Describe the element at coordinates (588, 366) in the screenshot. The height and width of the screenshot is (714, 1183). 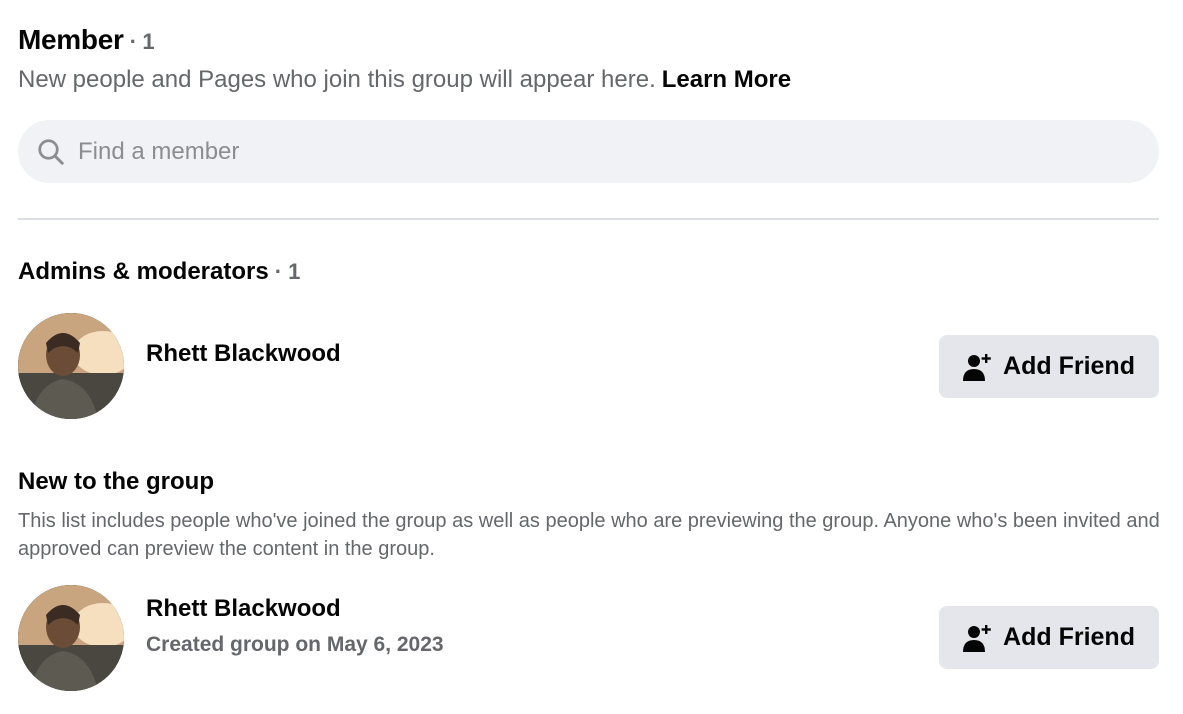
I see `admin-row: Rhett Blackwood Add Friend` at that location.